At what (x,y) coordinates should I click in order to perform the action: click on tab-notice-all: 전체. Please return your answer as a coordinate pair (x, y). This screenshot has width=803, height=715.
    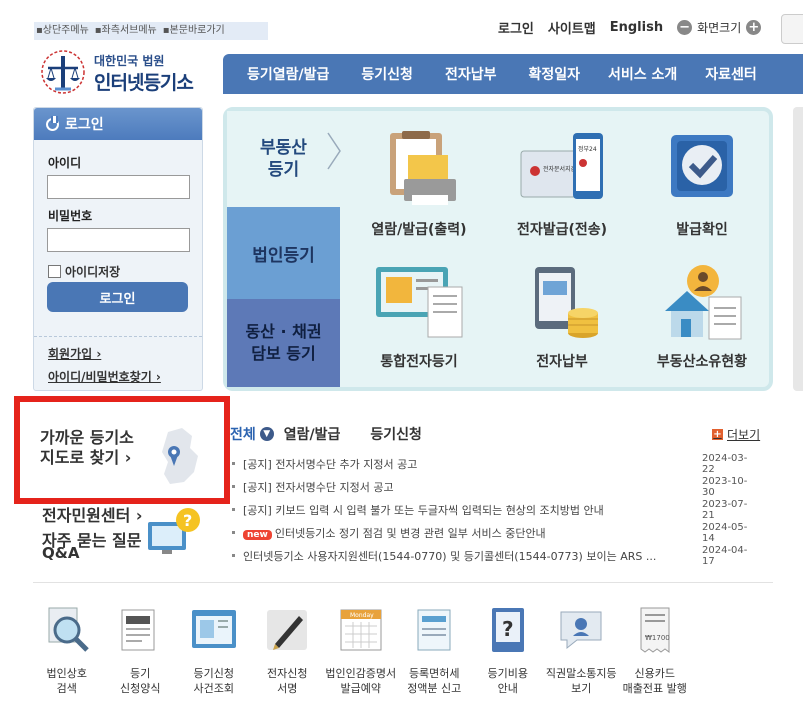
    Looking at the image, I should click on (243, 434).